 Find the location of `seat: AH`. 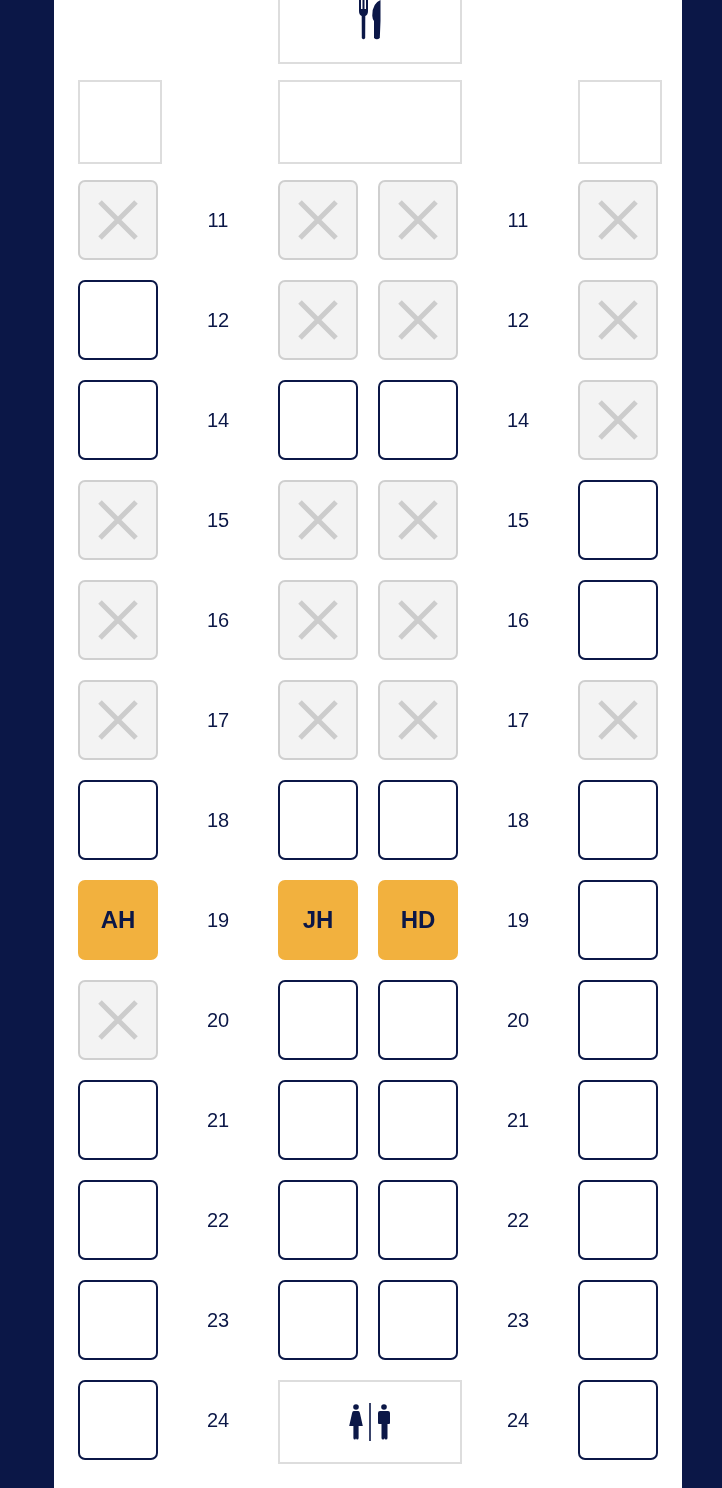

seat: AH is located at coordinates (118, 920).